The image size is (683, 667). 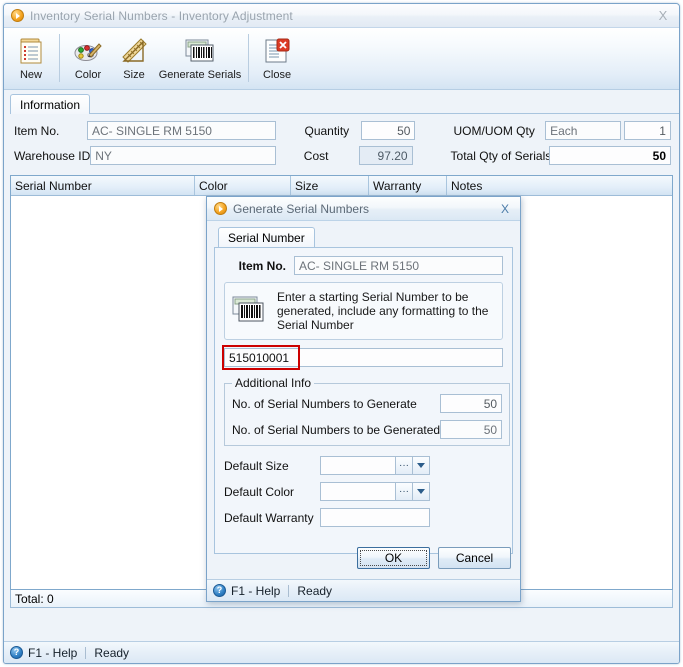 I want to click on serial-start-input: 515010001, so click(x=363, y=357).